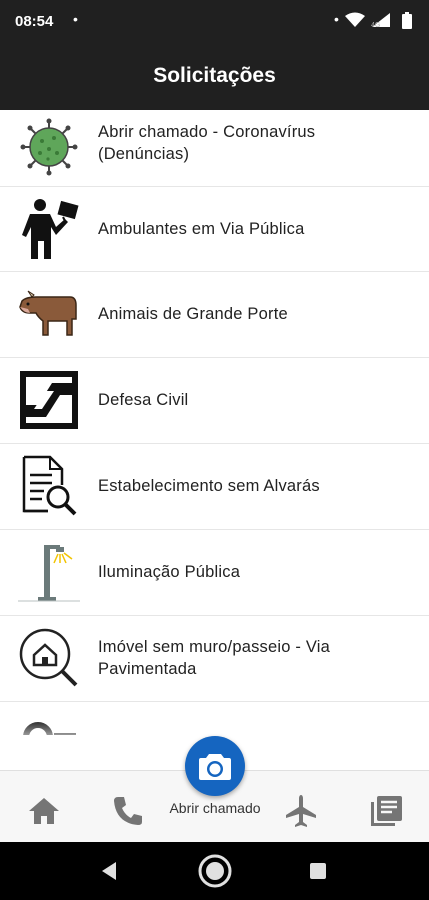 This screenshot has height=900, width=429. Describe the element at coordinates (49, 485) in the screenshot. I see `document-search-icon` at that location.